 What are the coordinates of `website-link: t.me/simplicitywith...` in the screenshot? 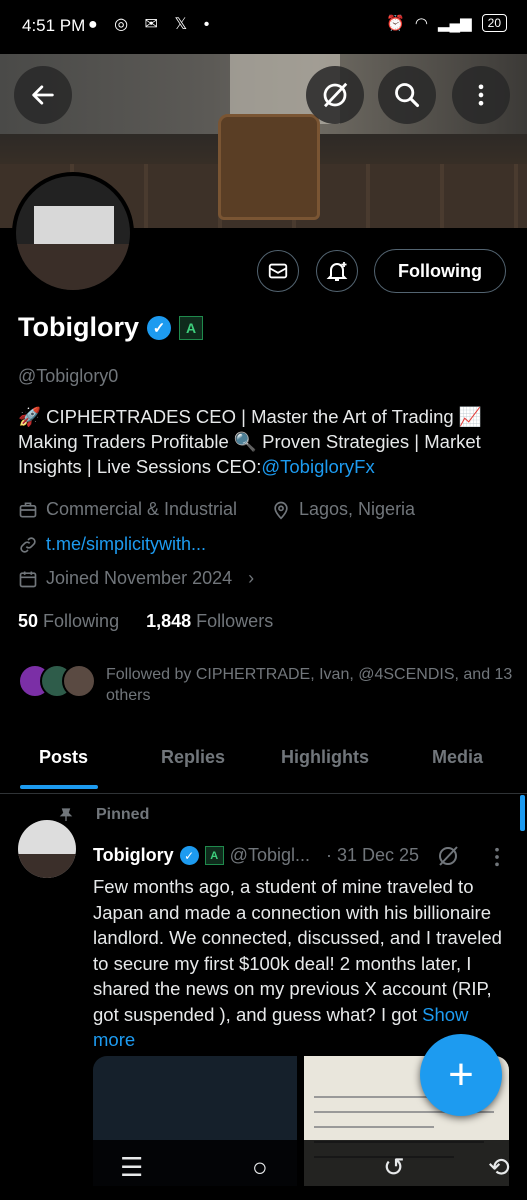 It's located at (126, 544).